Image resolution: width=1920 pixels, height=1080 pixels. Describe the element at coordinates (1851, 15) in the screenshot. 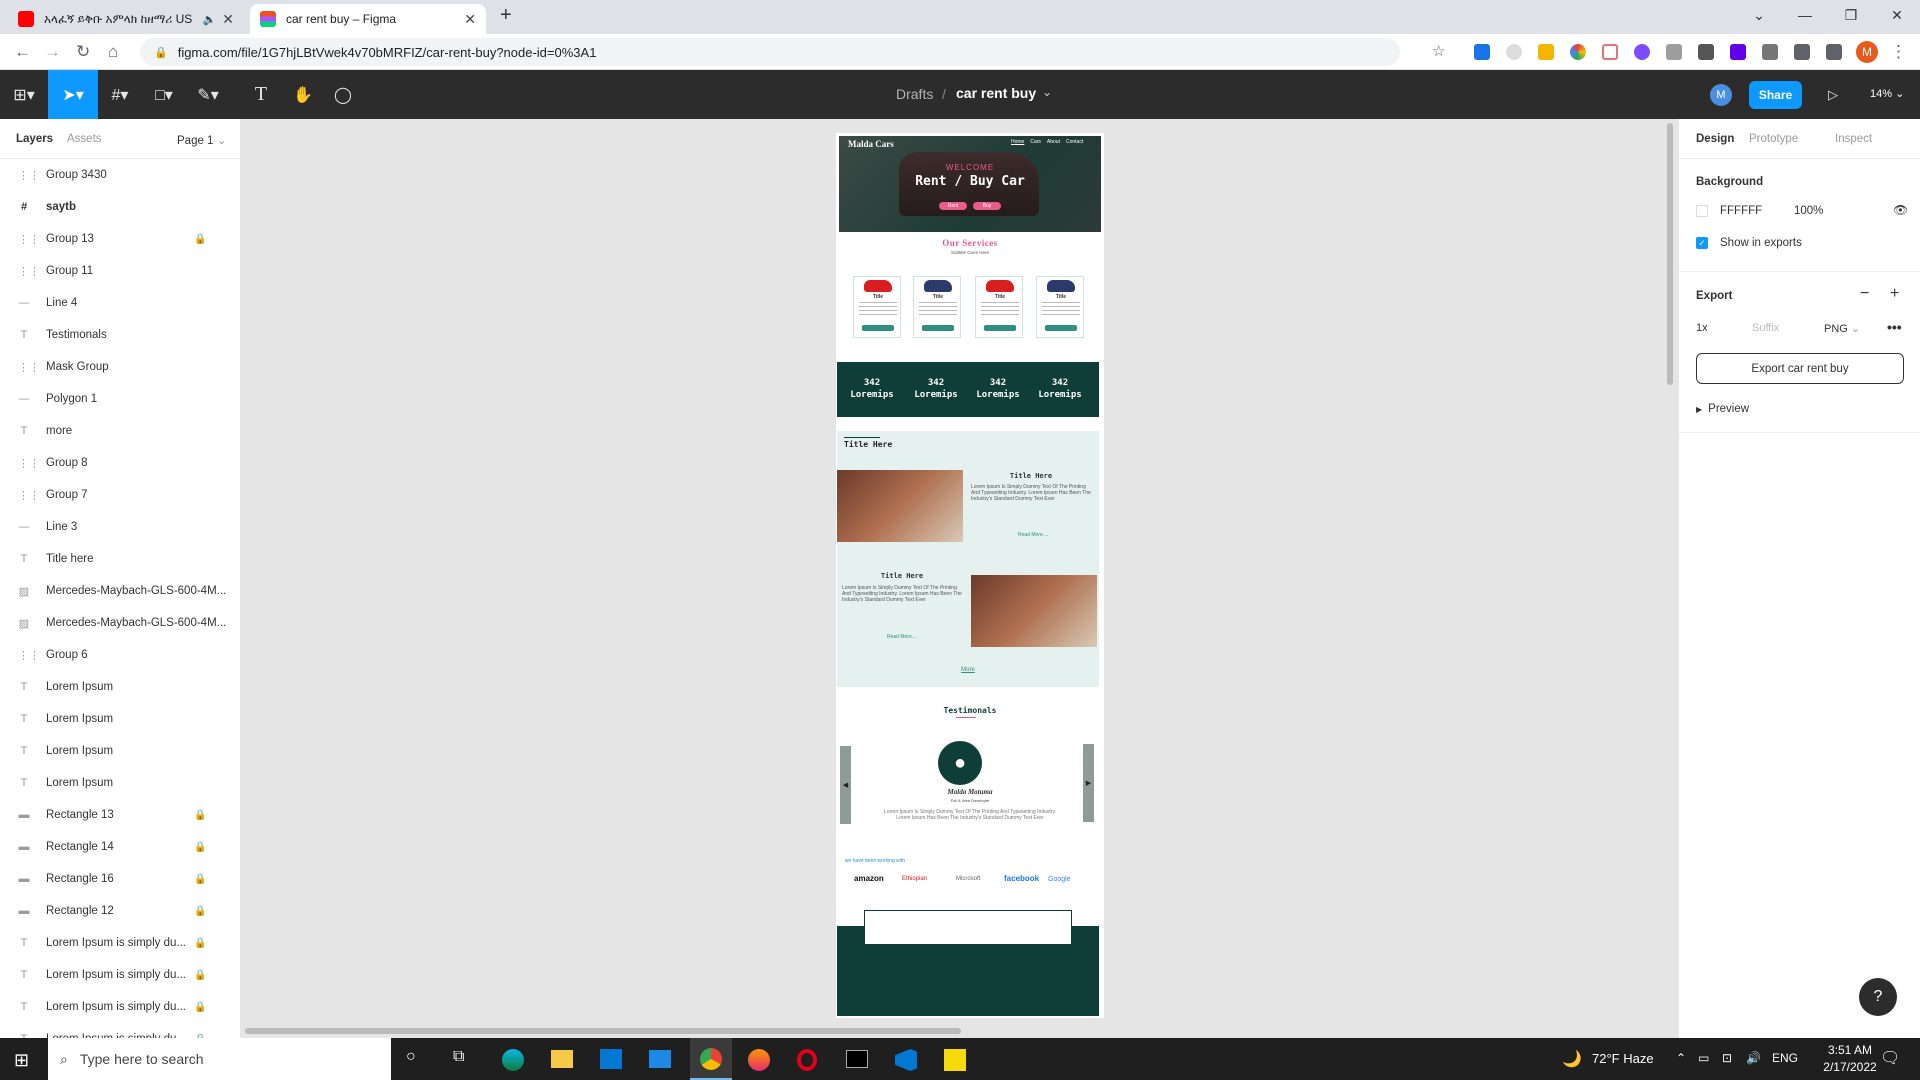

I see `restore-icon: ❐` at that location.